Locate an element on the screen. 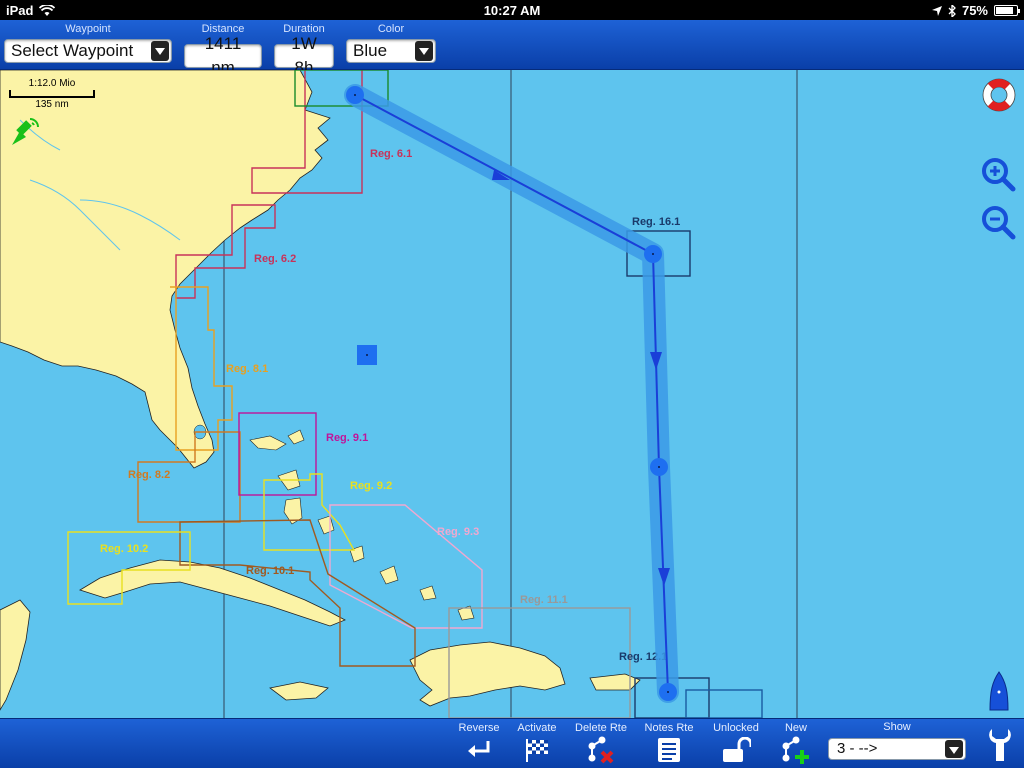 The height and width of the screenshot is (768, 1024). notes-route-button: Notes Rte is located at coordinates (669, 743).